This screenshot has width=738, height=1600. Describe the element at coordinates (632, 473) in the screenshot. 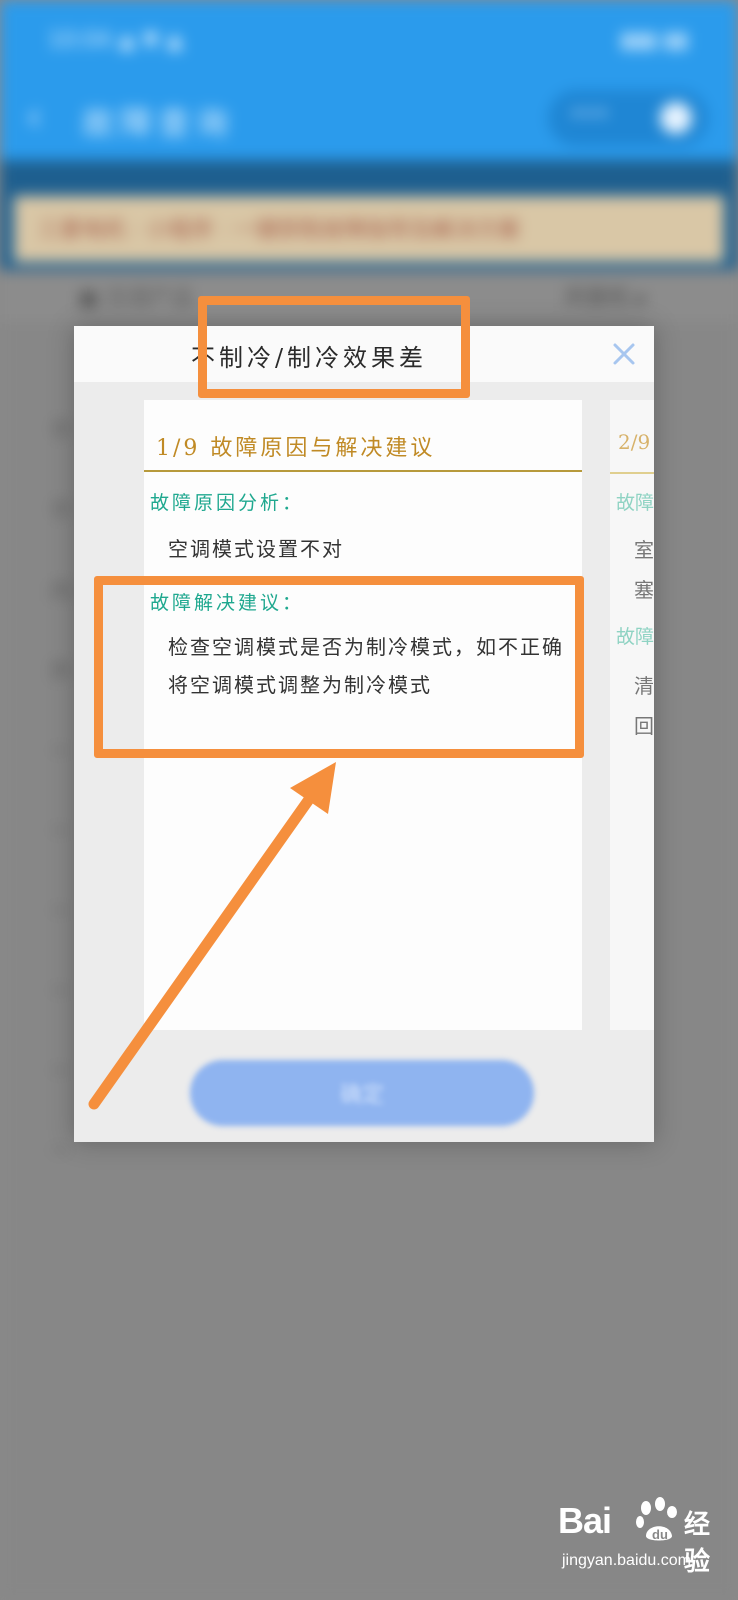

I see `card-divider` at that location.